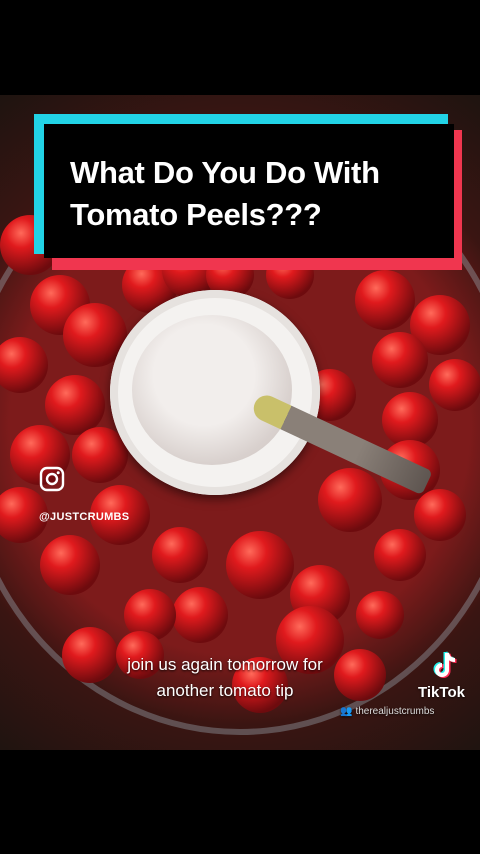  I want to click on tiktok-username-text: therealjustcrumbs, so click(395, 711).